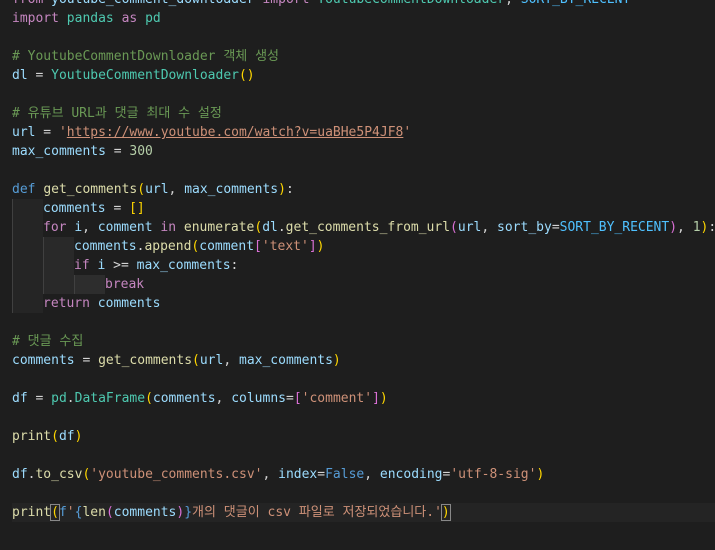  Describe the element at coordinates (59, 398) in the screenshot. I see `code-token: pd` at that location.